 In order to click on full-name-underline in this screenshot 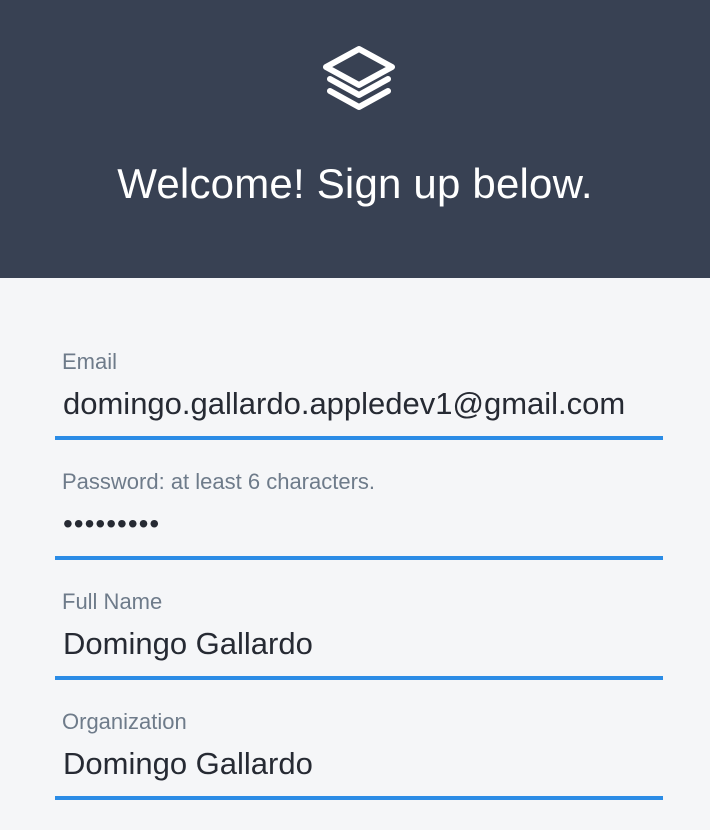, I will do `click(359, 678)`.